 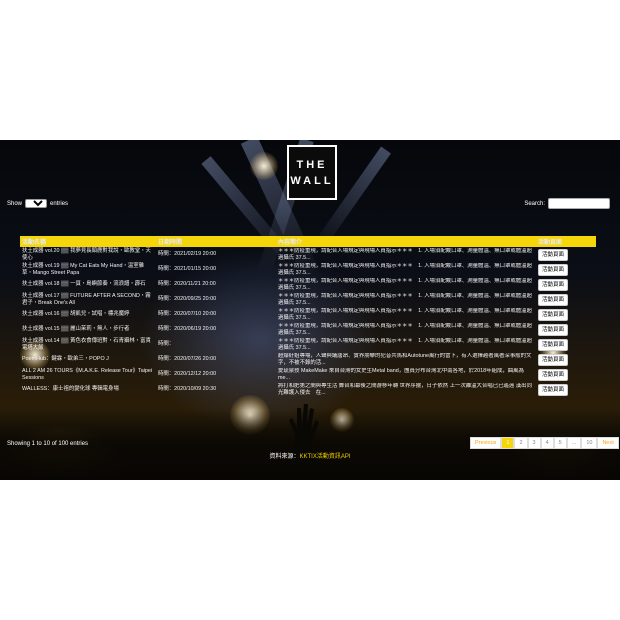 I want to click on search-control: Search:, so click(x=567, y=203).